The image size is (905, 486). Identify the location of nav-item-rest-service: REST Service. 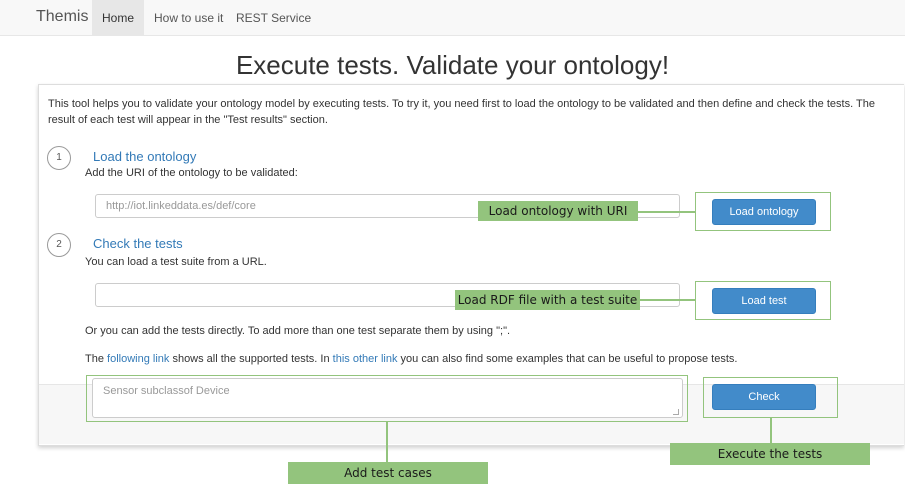
(273, 18).